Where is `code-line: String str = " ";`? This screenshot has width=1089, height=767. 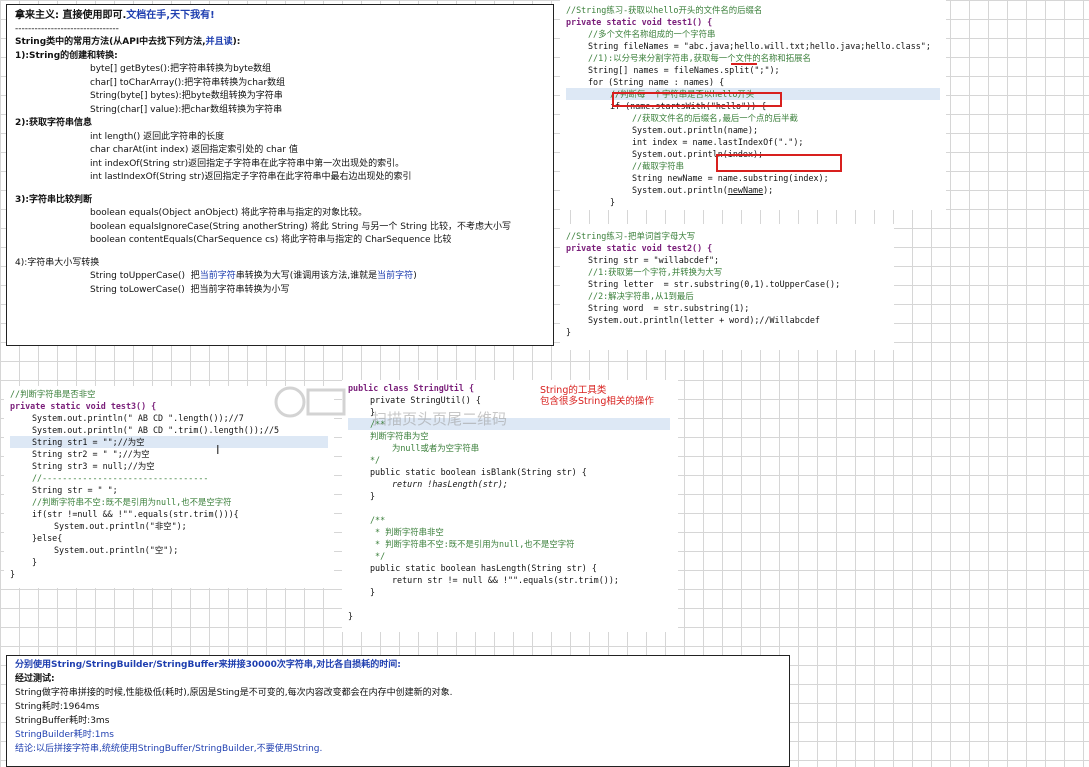
code-line: String str = " "; is located at coordinates (75, 490).